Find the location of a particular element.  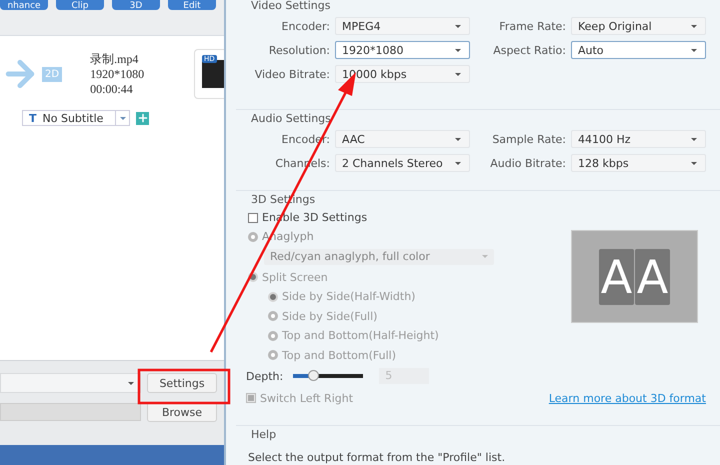

dropdown: 2 Channels Stereo is located at coordinates (402, 163).